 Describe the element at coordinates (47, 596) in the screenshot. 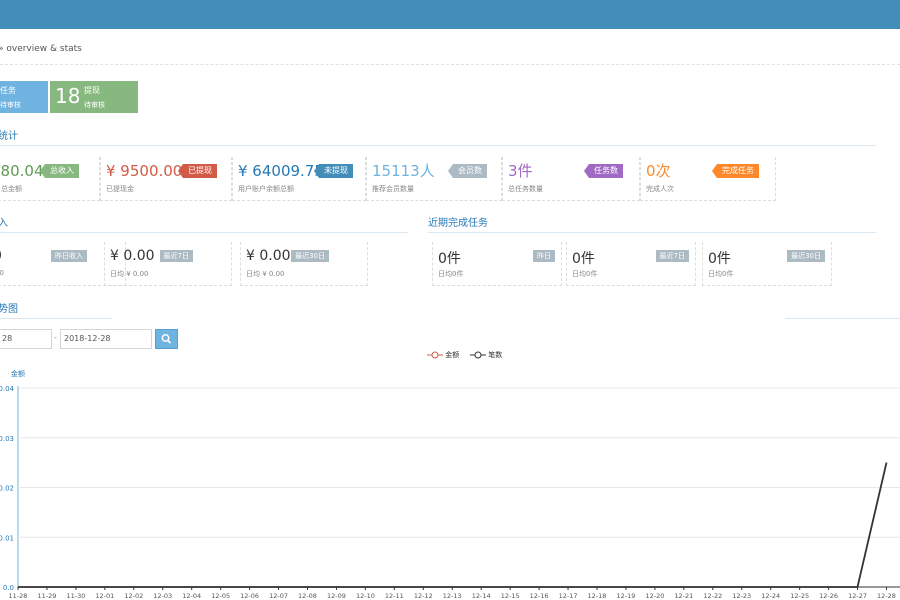

I see `x-tick-label: 11-29` at that location.